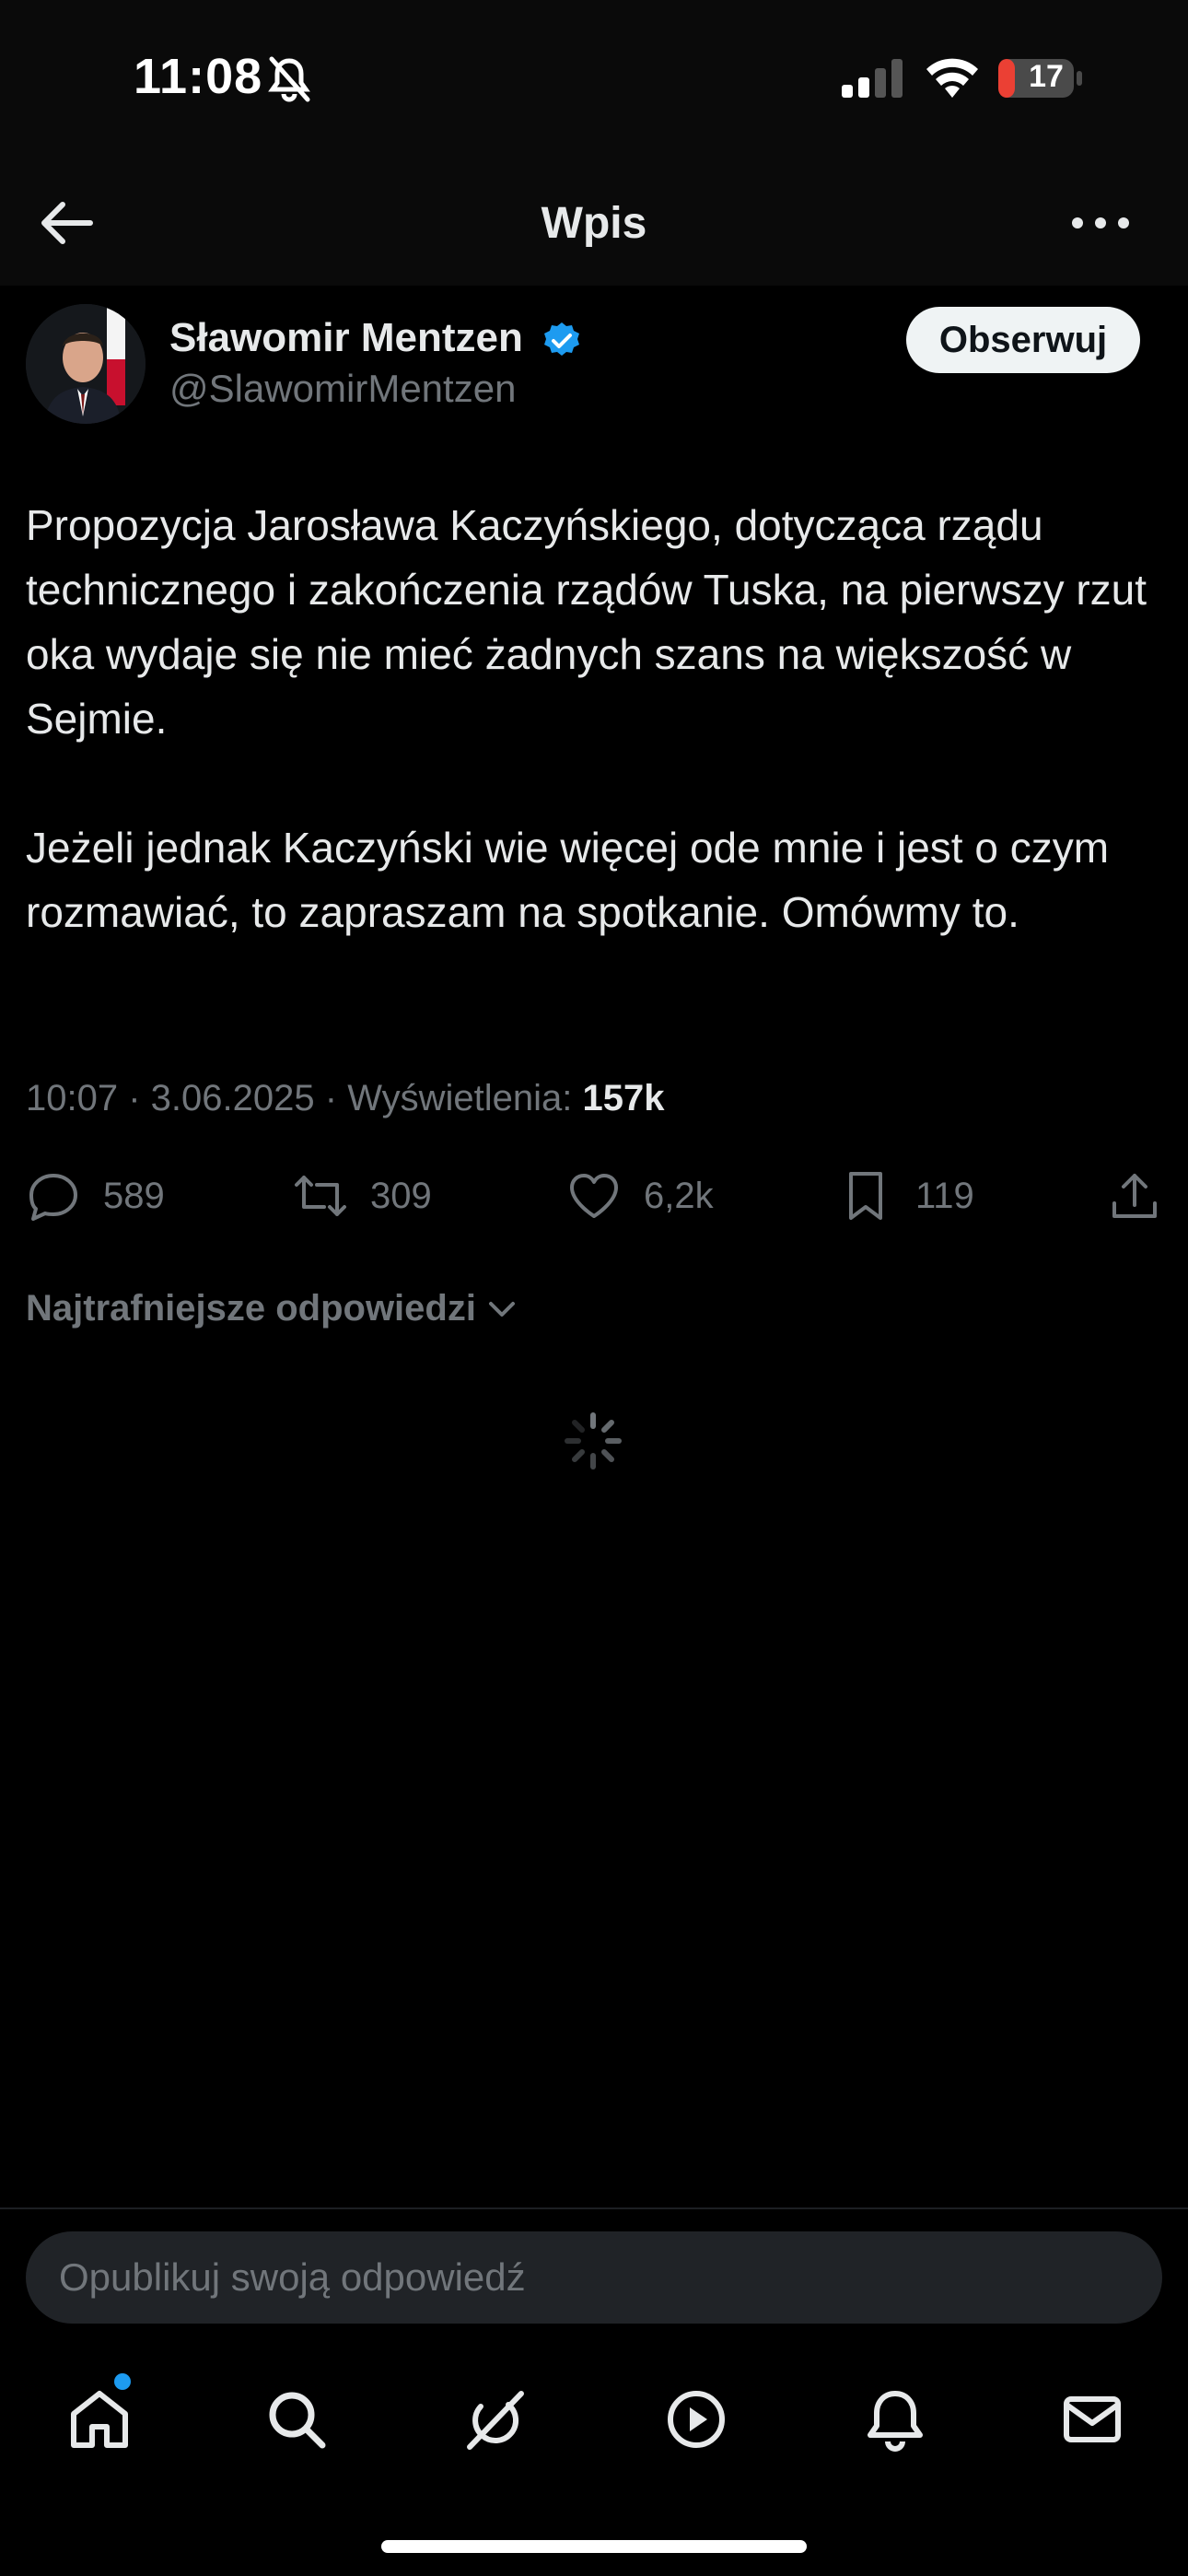 This screenshot has width=1188, height=2576. Describe the element at coordinates (623, 1098) in the screenshot. I see `views-count: 157k` at that location.